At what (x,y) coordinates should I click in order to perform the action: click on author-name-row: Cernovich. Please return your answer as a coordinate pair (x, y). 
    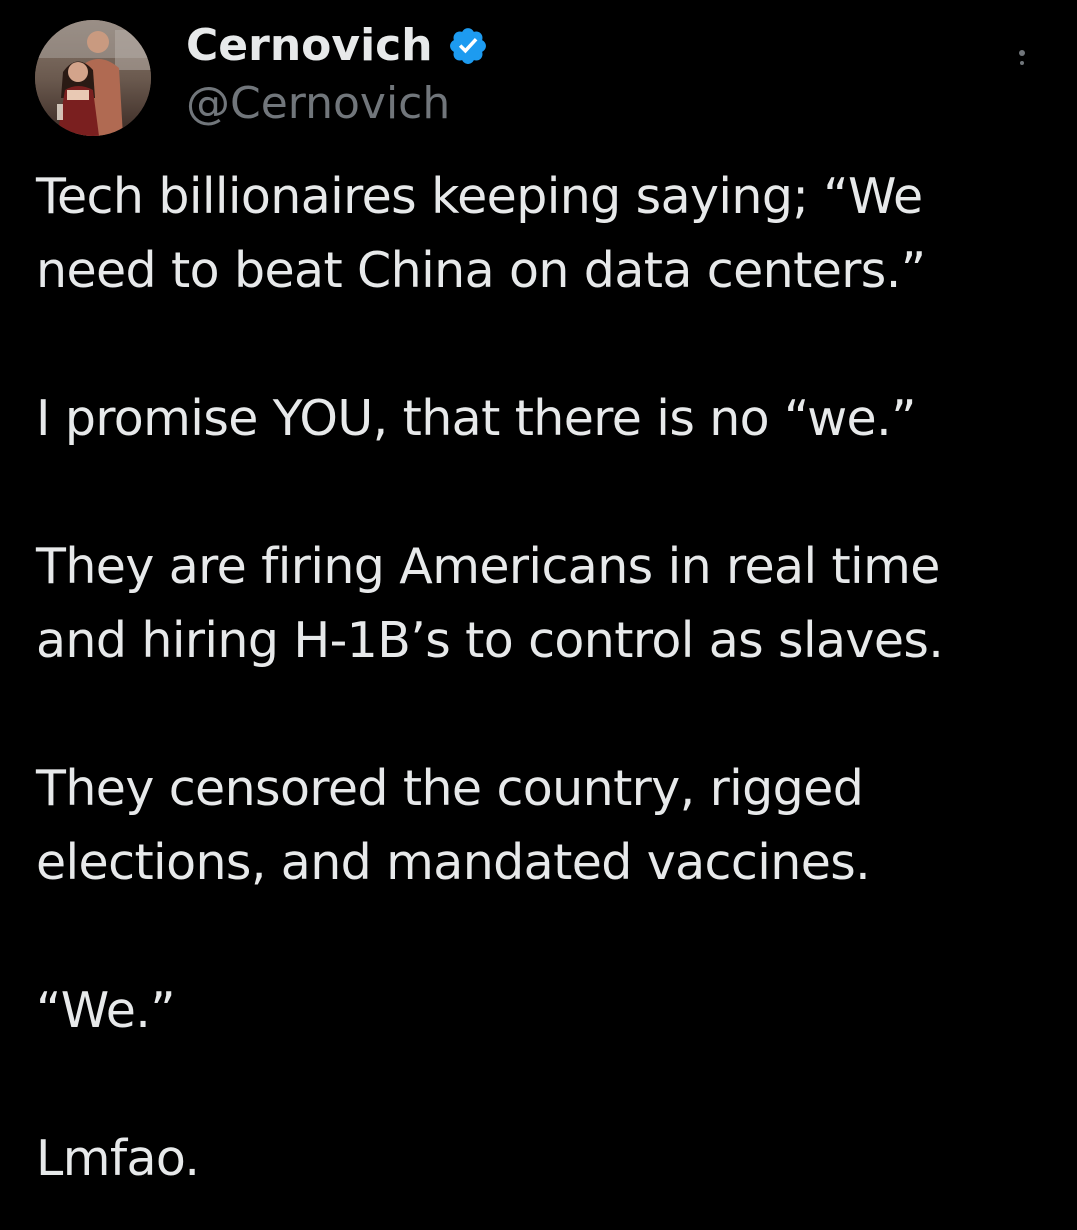
    Looking at the image, I should click on (337, 46).